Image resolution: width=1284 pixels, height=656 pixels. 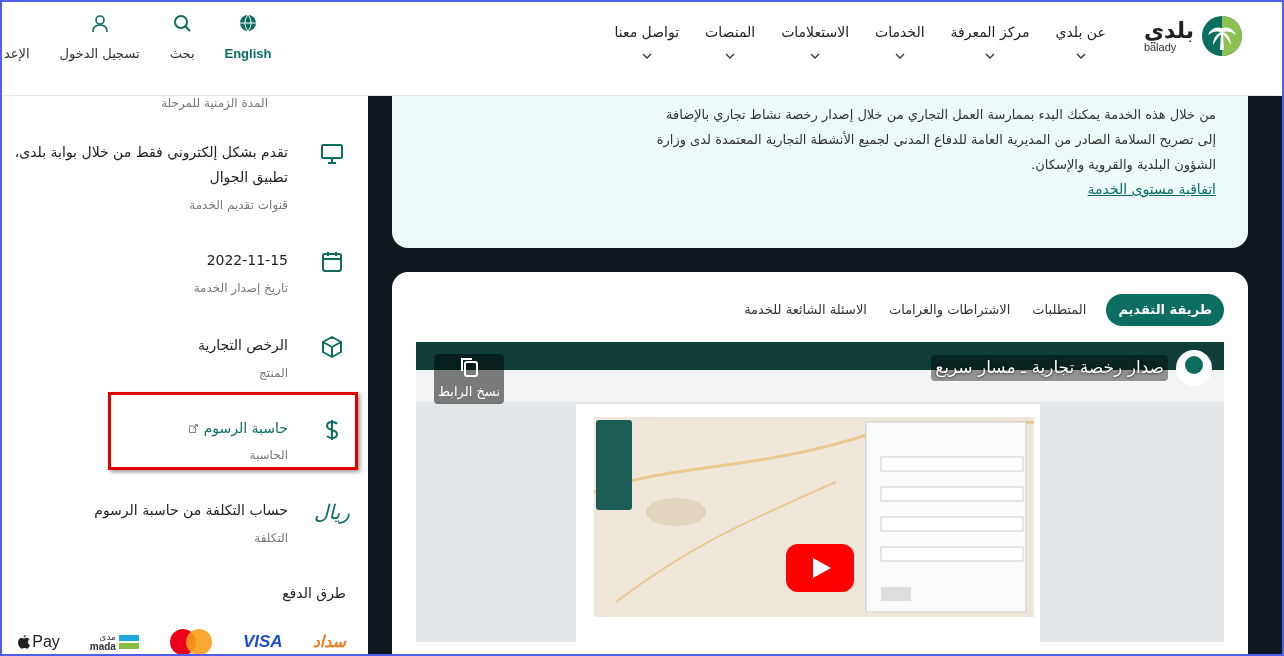 I want to click on visa-logo: VISA, so click(x=262, y=642).